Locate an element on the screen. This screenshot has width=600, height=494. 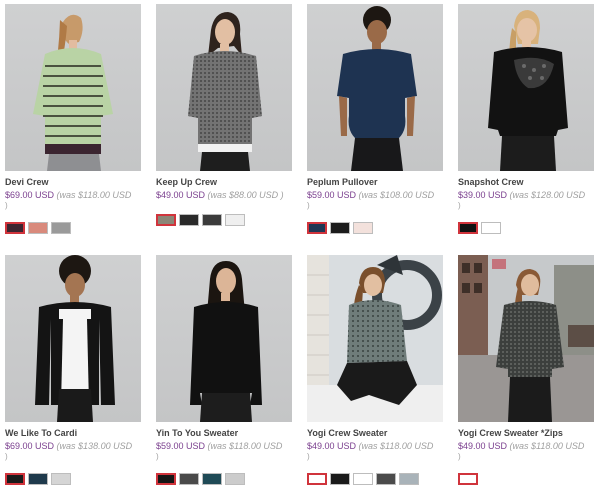
product-name: Yogi Crew Sweater is located at coordinates (347, 433).